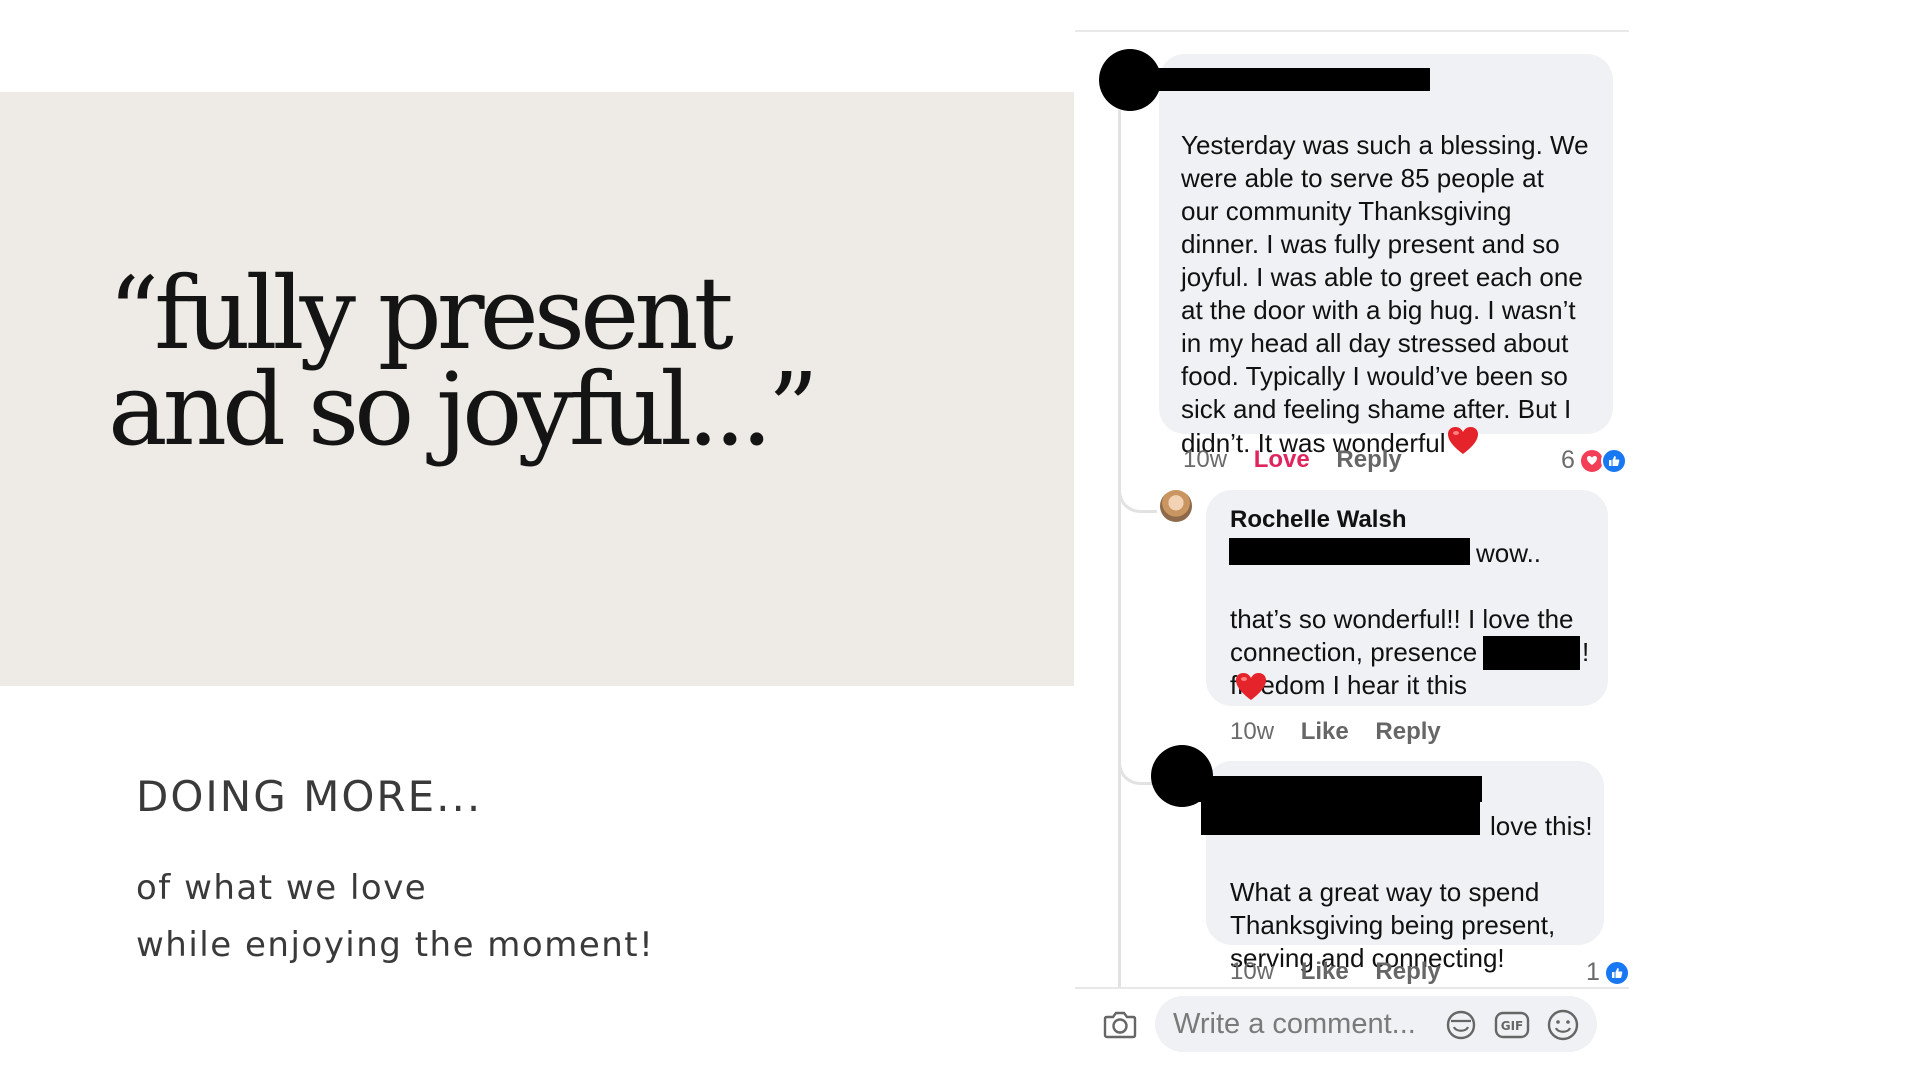 This screenshot has width=1920, height=1080. I want to click on love-reaction-button: Love, so click(1282, 459).